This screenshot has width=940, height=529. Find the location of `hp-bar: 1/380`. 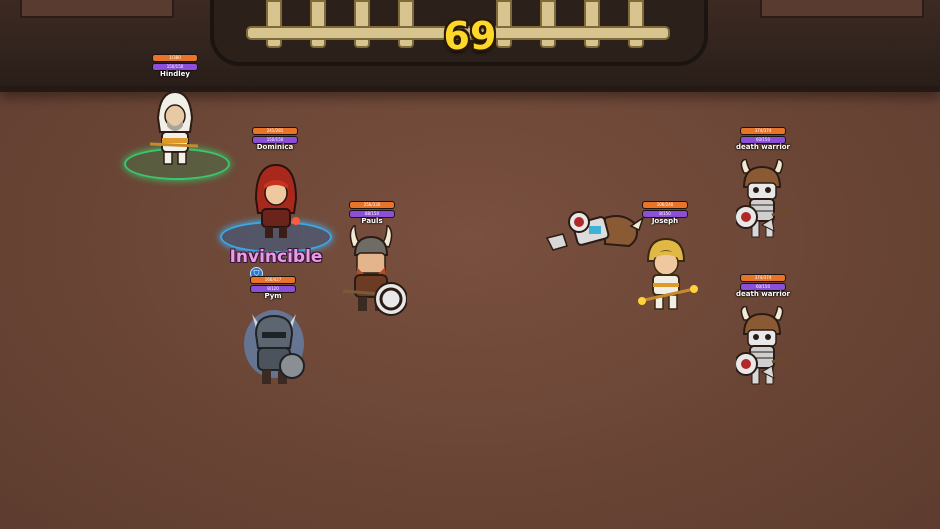

hp-bar: 1/380 is located at coordinates (175, 58).